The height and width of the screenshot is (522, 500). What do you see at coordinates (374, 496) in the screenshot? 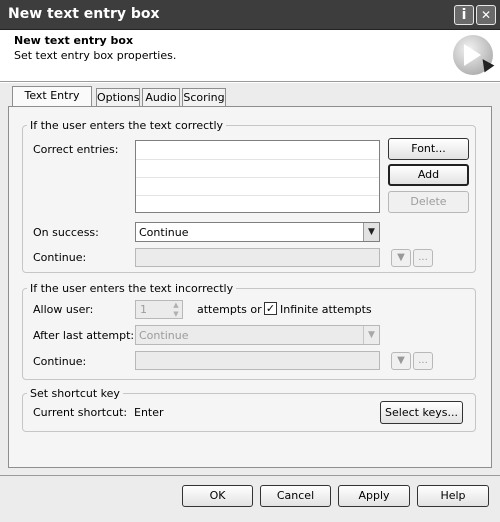
I see `apply-button: Apply` at bounding box center [374, 496].